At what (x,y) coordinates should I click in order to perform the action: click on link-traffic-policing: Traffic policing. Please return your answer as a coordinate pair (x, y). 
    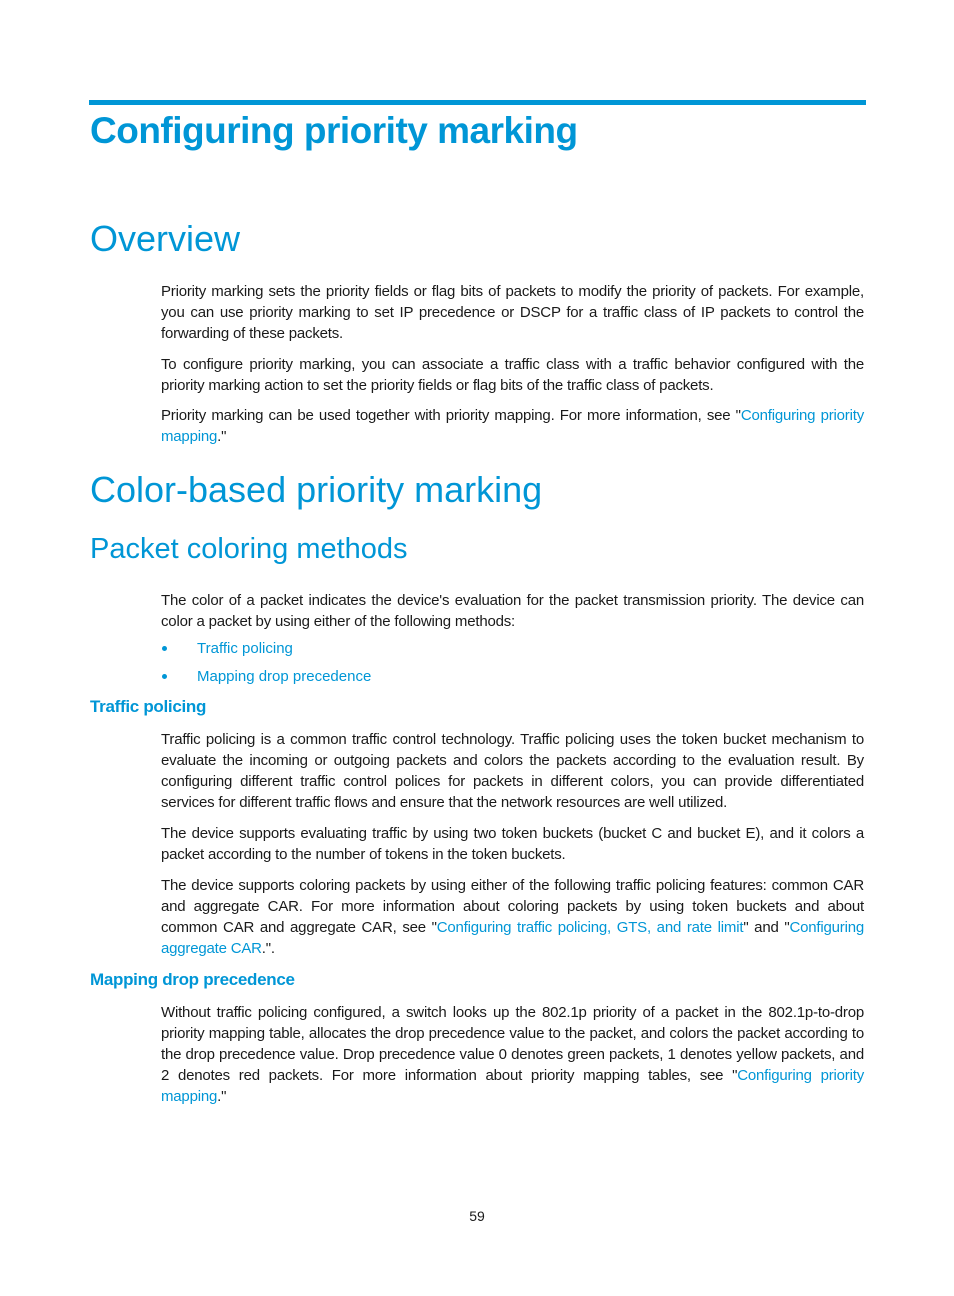
    Looking at the image, I should click on (245, 648).